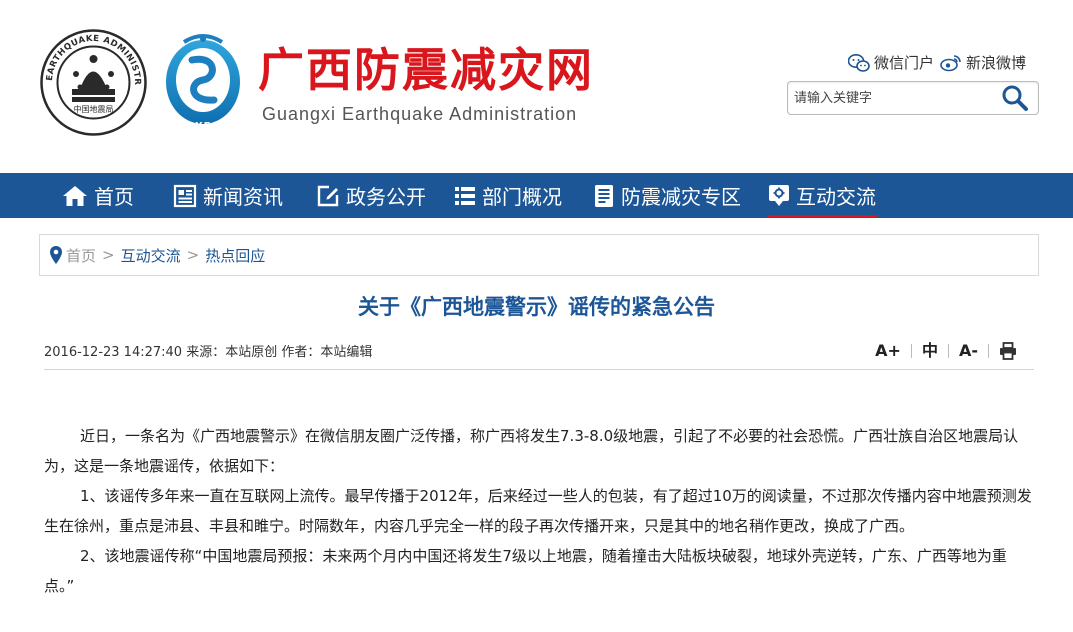 This screenshot has height=632, width=1073. Describe the element at coordinates (996, 63) in the screenshot. I see `weibo-label: 新浪微博` at that location.